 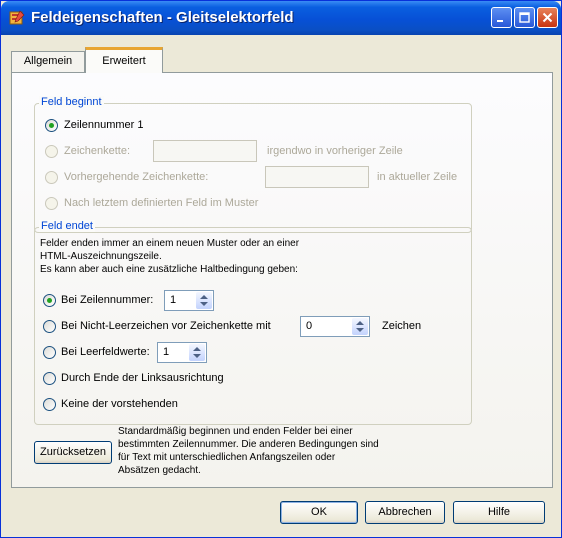 I want to click on nicht-leerzeichen-value: 0, so click(x=309, y=326).